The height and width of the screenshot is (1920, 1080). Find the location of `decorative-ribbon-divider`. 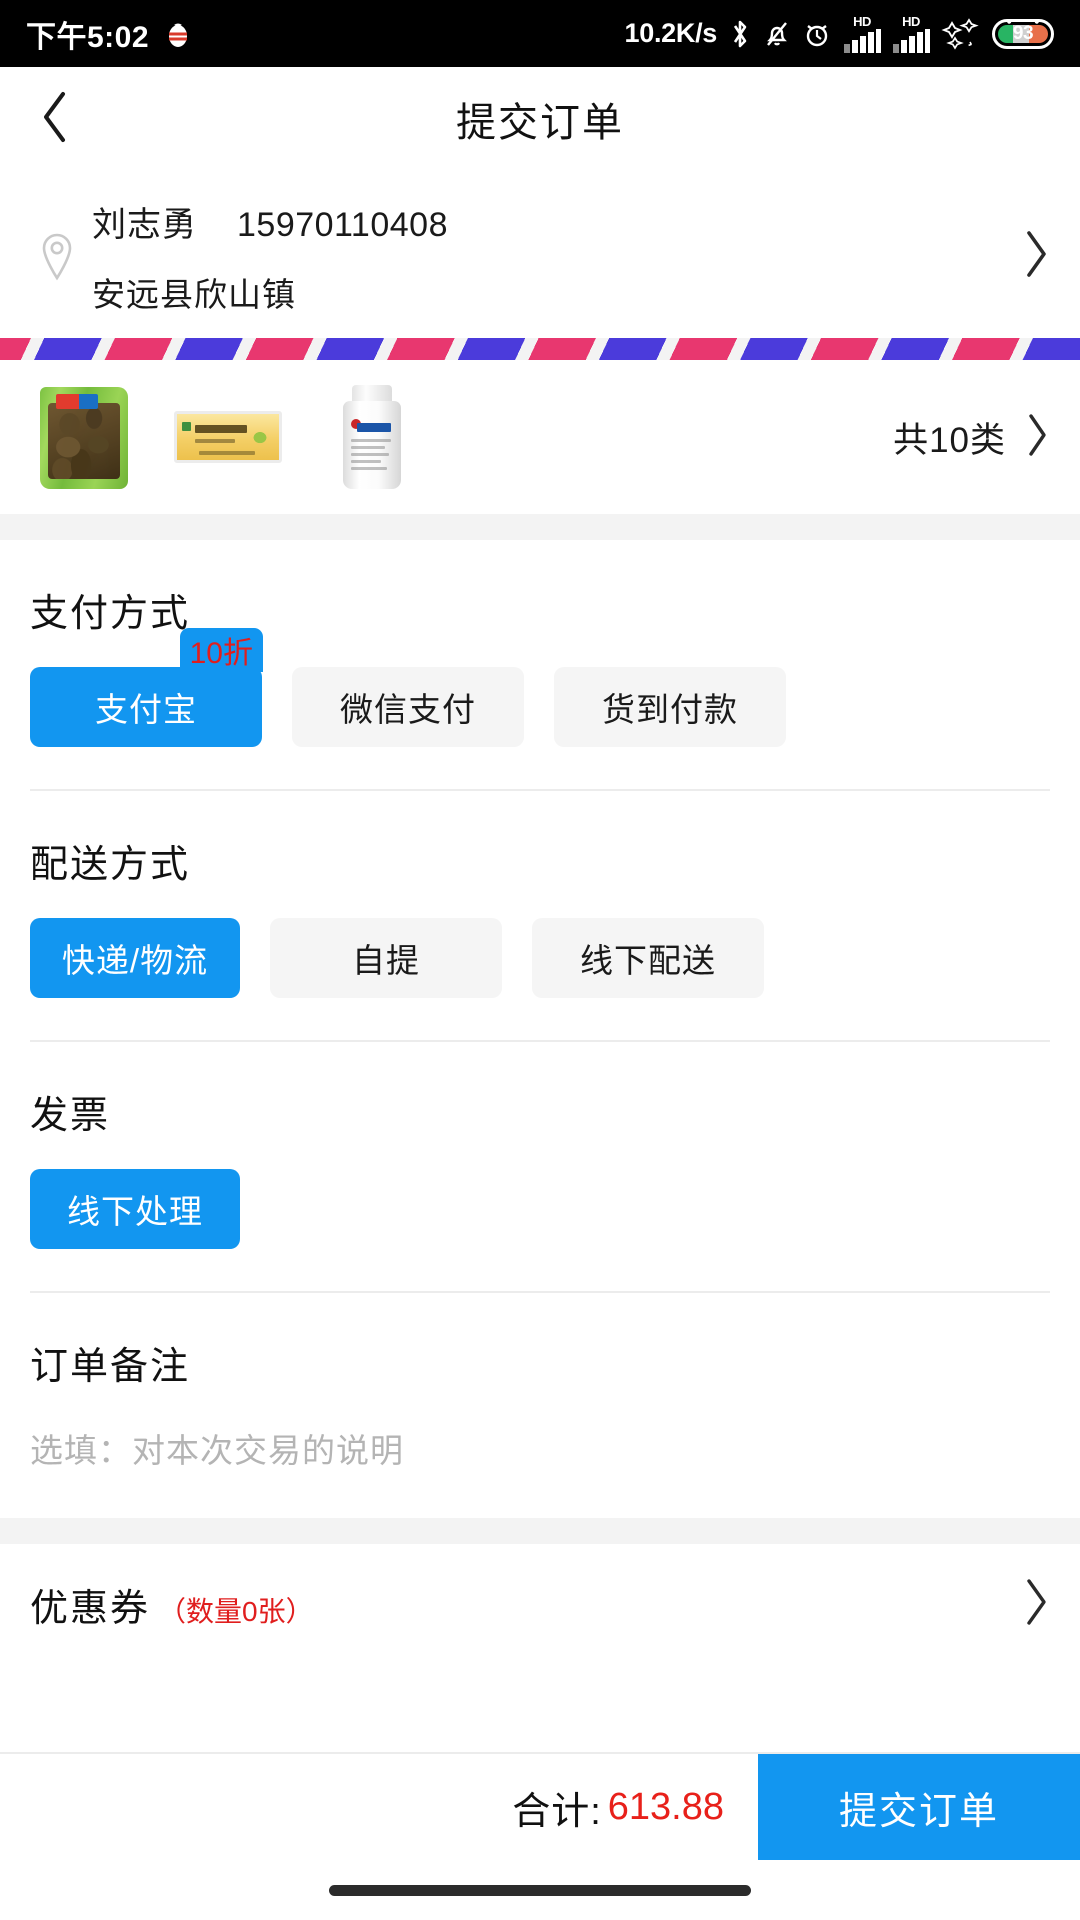

decorative-ribbon-divider is located at coordinates (540, 349).